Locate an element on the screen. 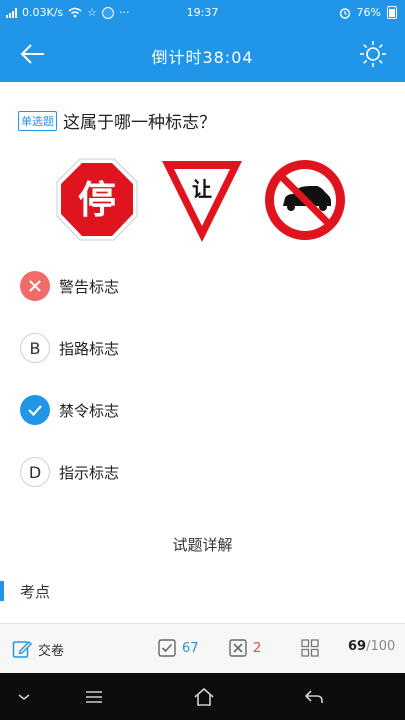 The image size is (405, 720). back-icon is located at coordinates (314, 697).